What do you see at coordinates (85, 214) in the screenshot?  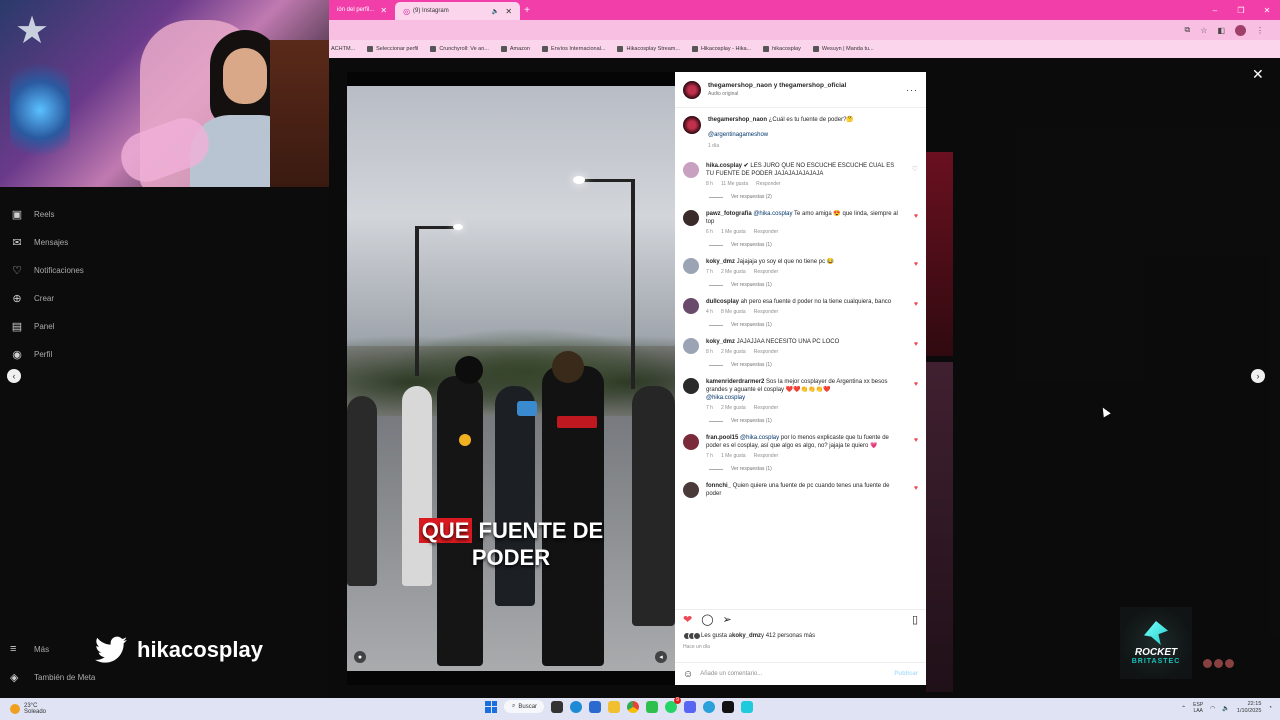 I see `sidebar-item-0: ▣ Reels` at bounding box center [85, 214].